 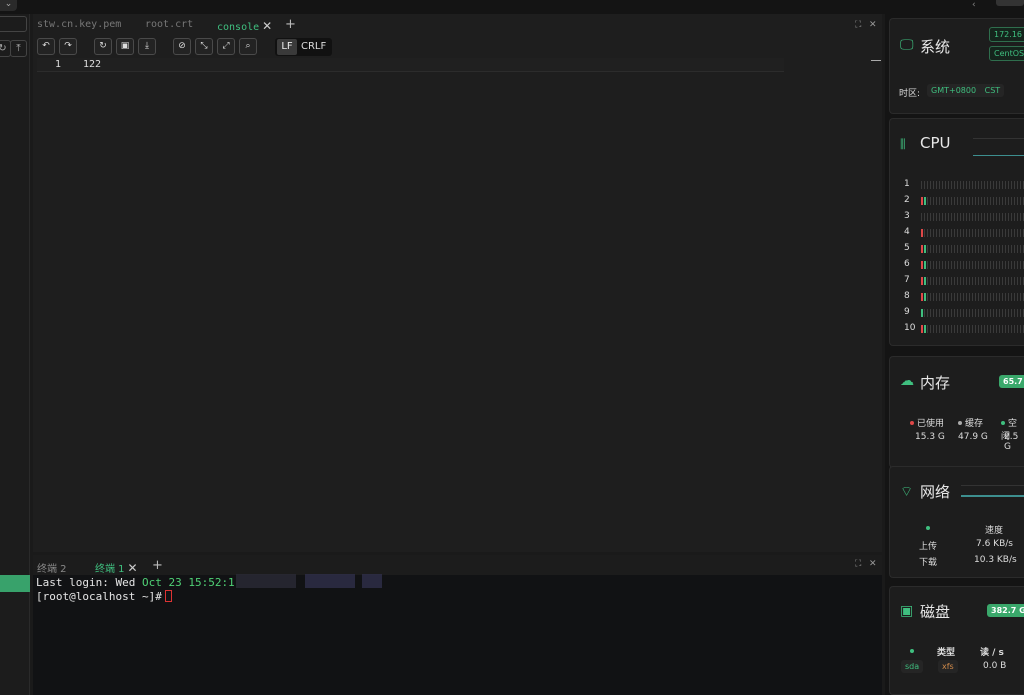 I want to click on timezone-badge: GMT+0800 CST, so click(x=966, y=90).